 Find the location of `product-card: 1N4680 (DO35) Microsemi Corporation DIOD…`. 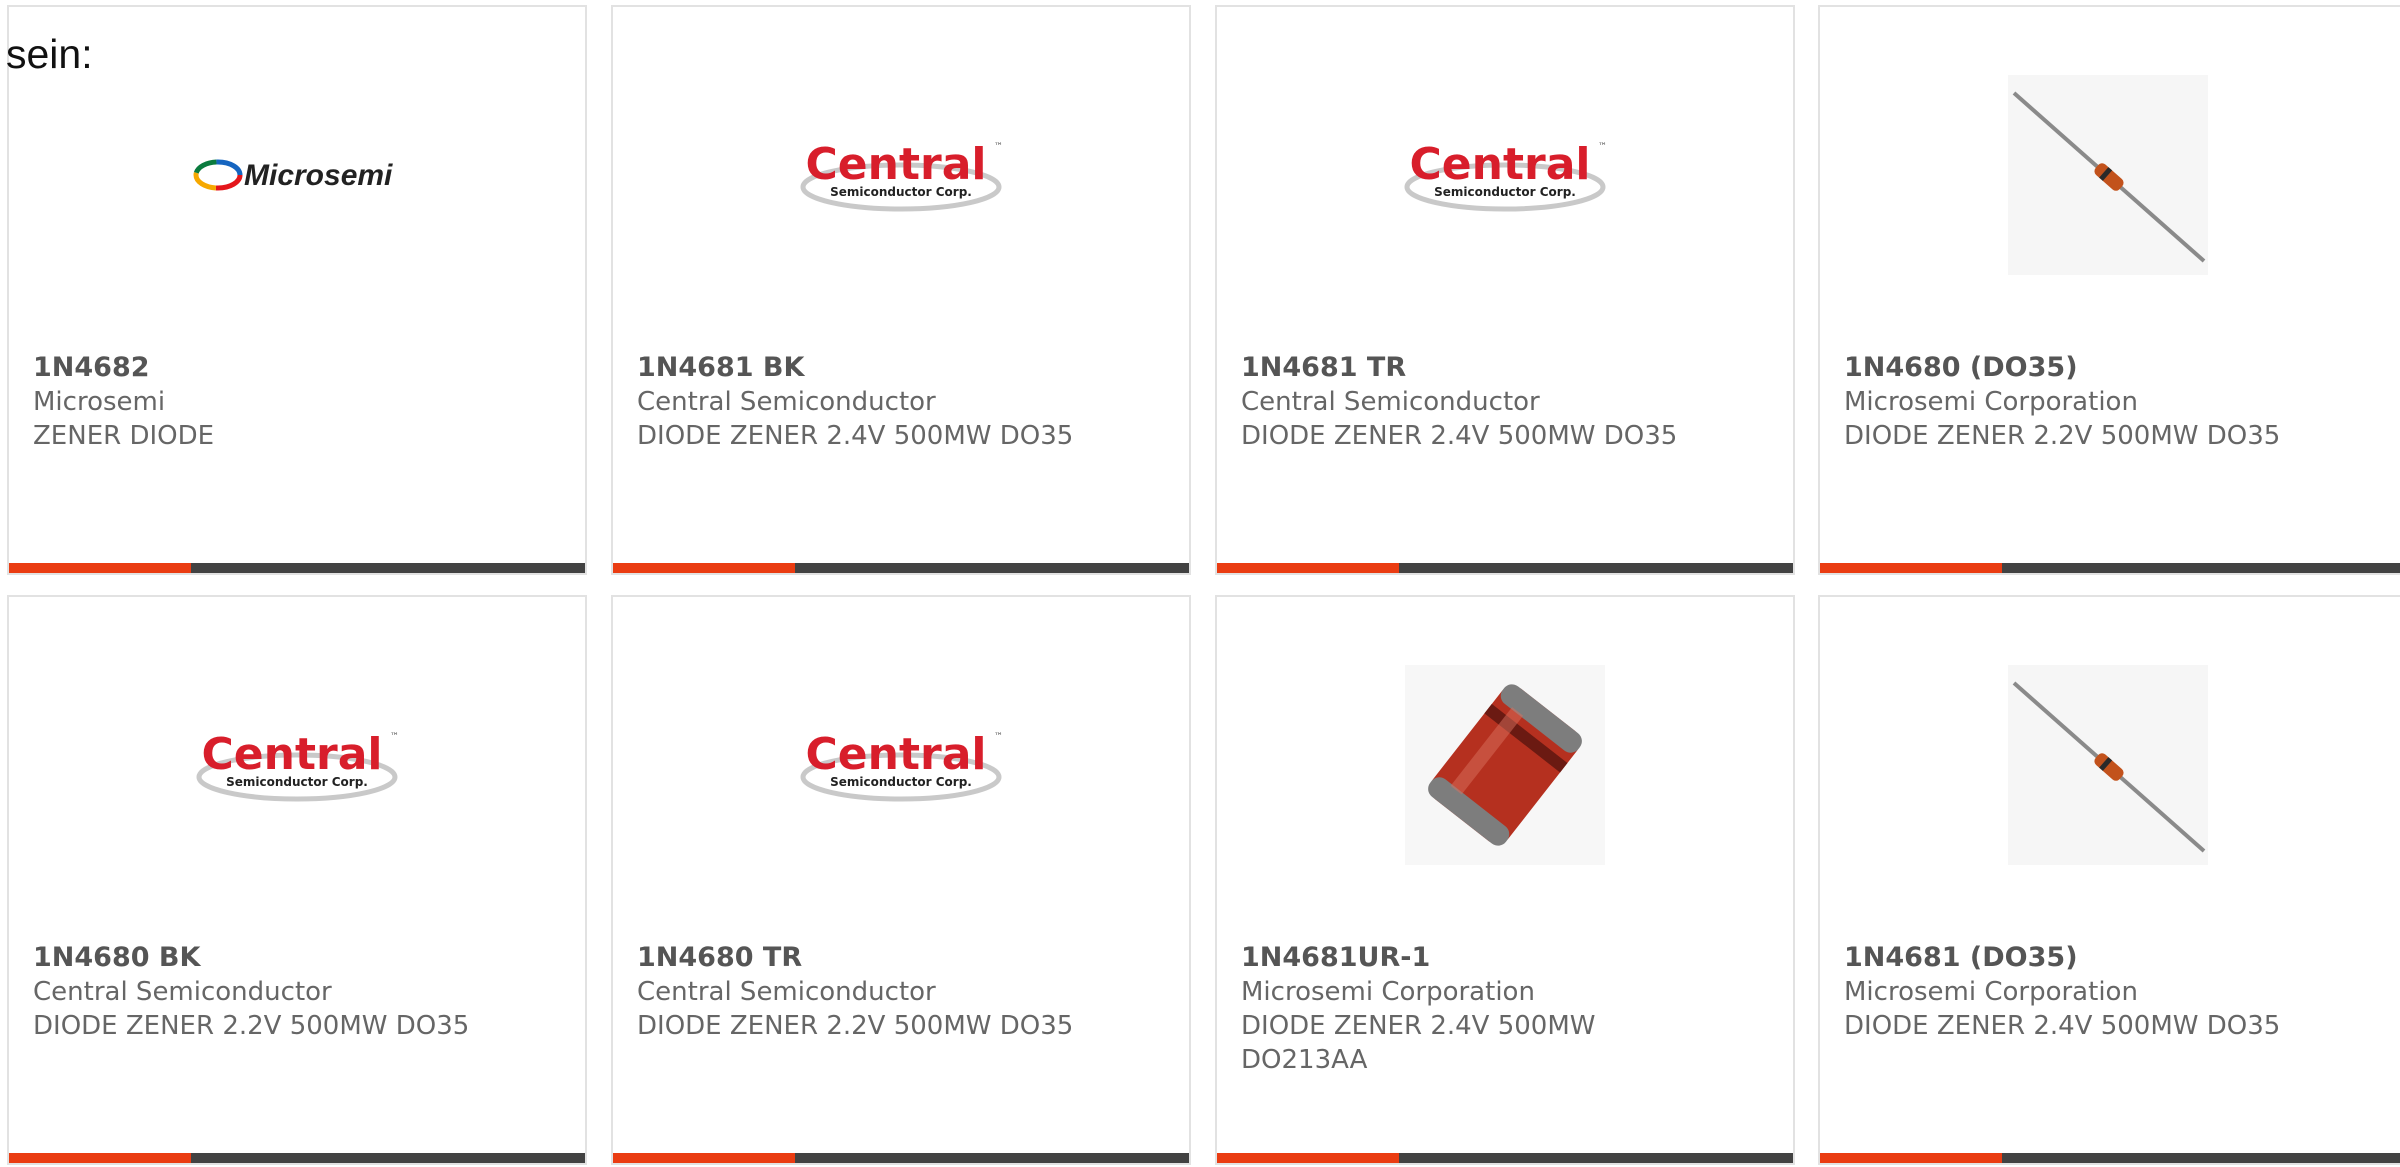

product-card: 1N4680 (DO35) Microsemi Corporation DIOD… is located at coordinates (2109, 290).